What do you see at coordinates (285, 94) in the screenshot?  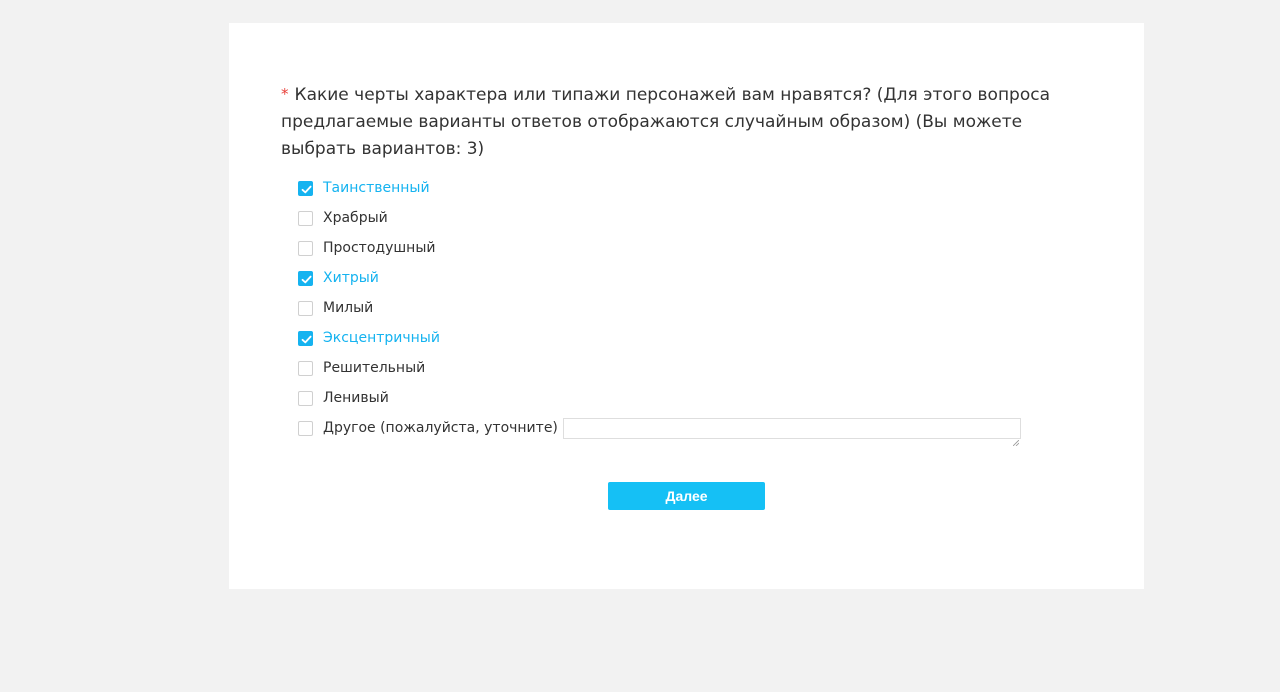 I see `required-mark: *` at bounding box center [285, 94].